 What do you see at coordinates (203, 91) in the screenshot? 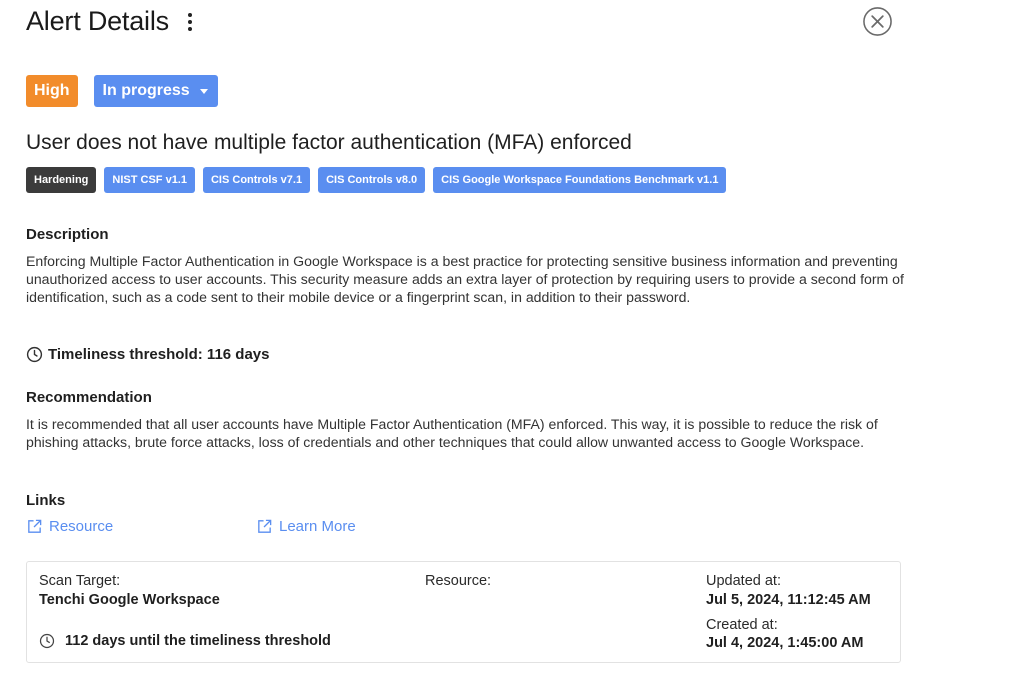
I see `chevron-down-icon` at bounding box center [203, 91].